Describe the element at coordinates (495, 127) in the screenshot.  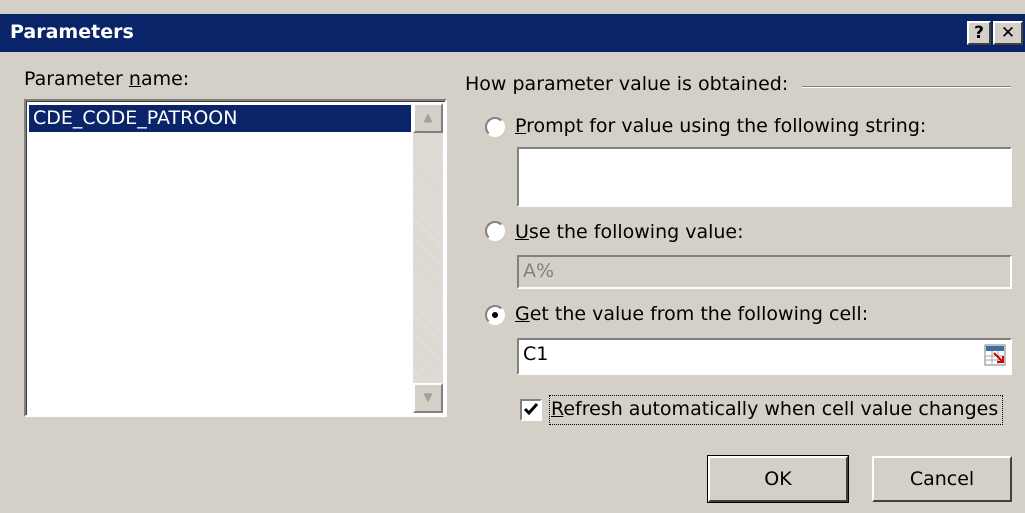
I see `prompt-radio` at that location.